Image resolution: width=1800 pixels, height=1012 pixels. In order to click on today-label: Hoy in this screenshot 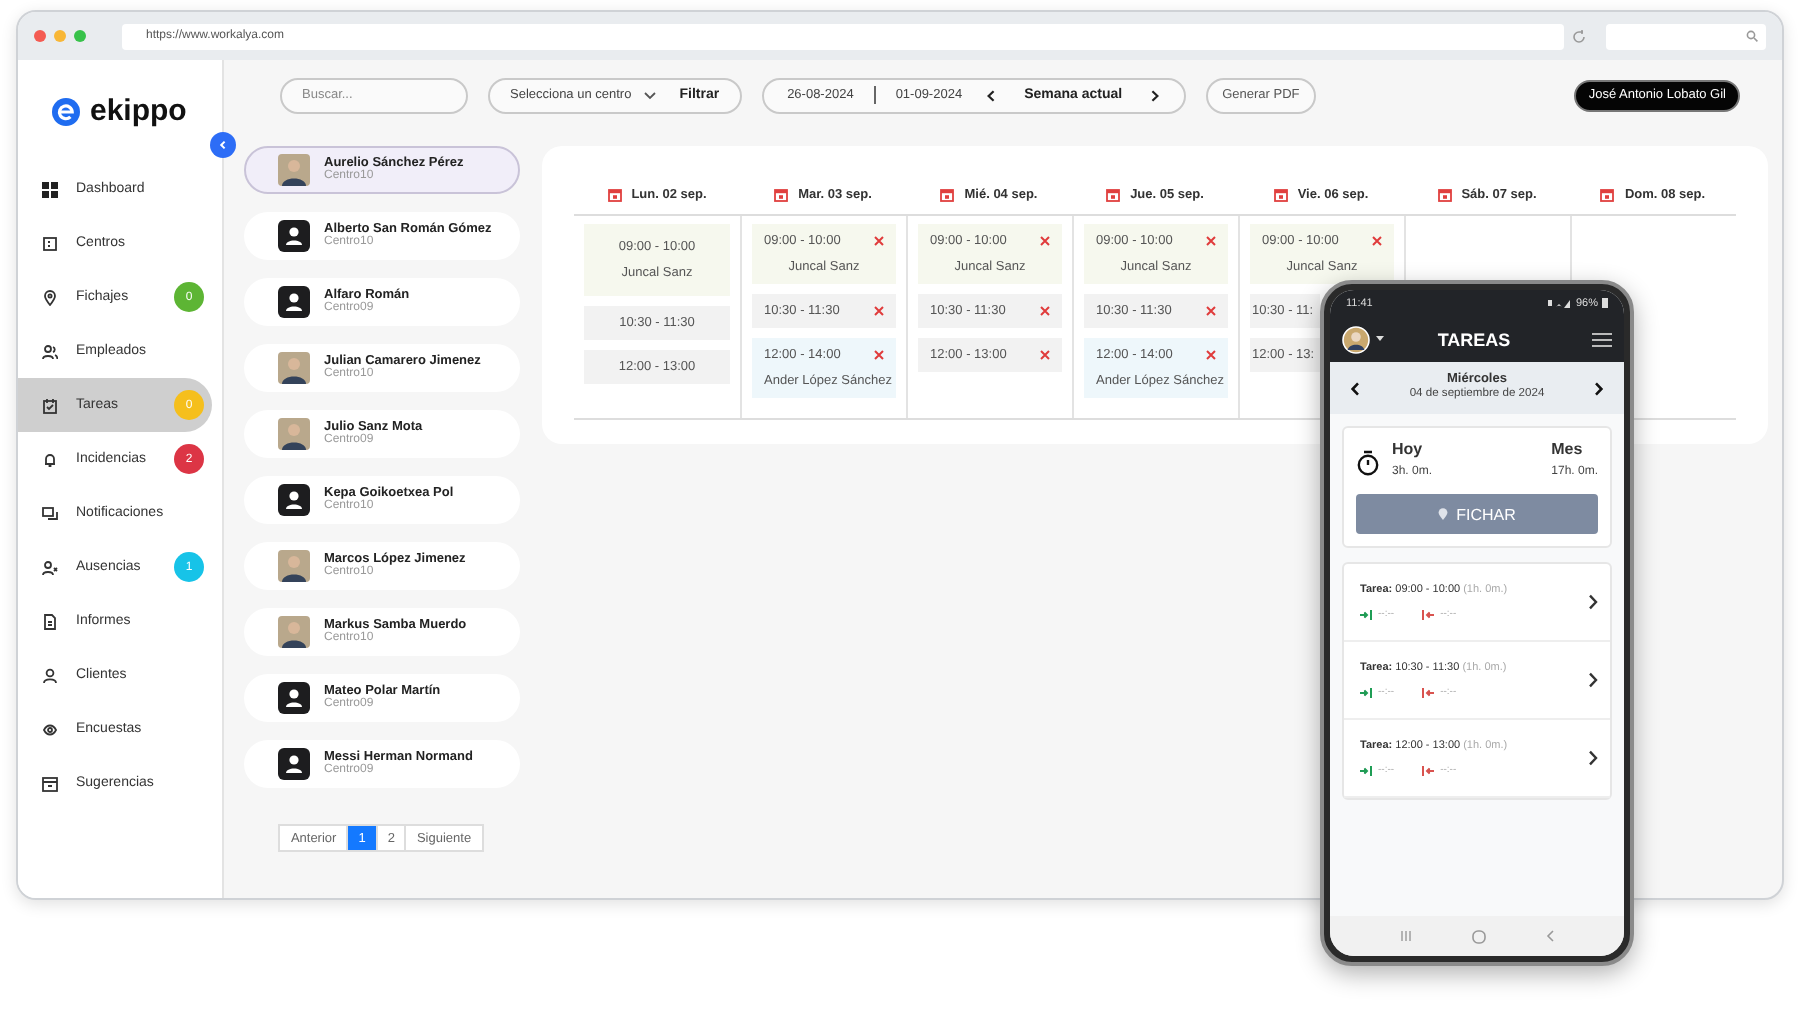, I will do `click(1408, 449)`.